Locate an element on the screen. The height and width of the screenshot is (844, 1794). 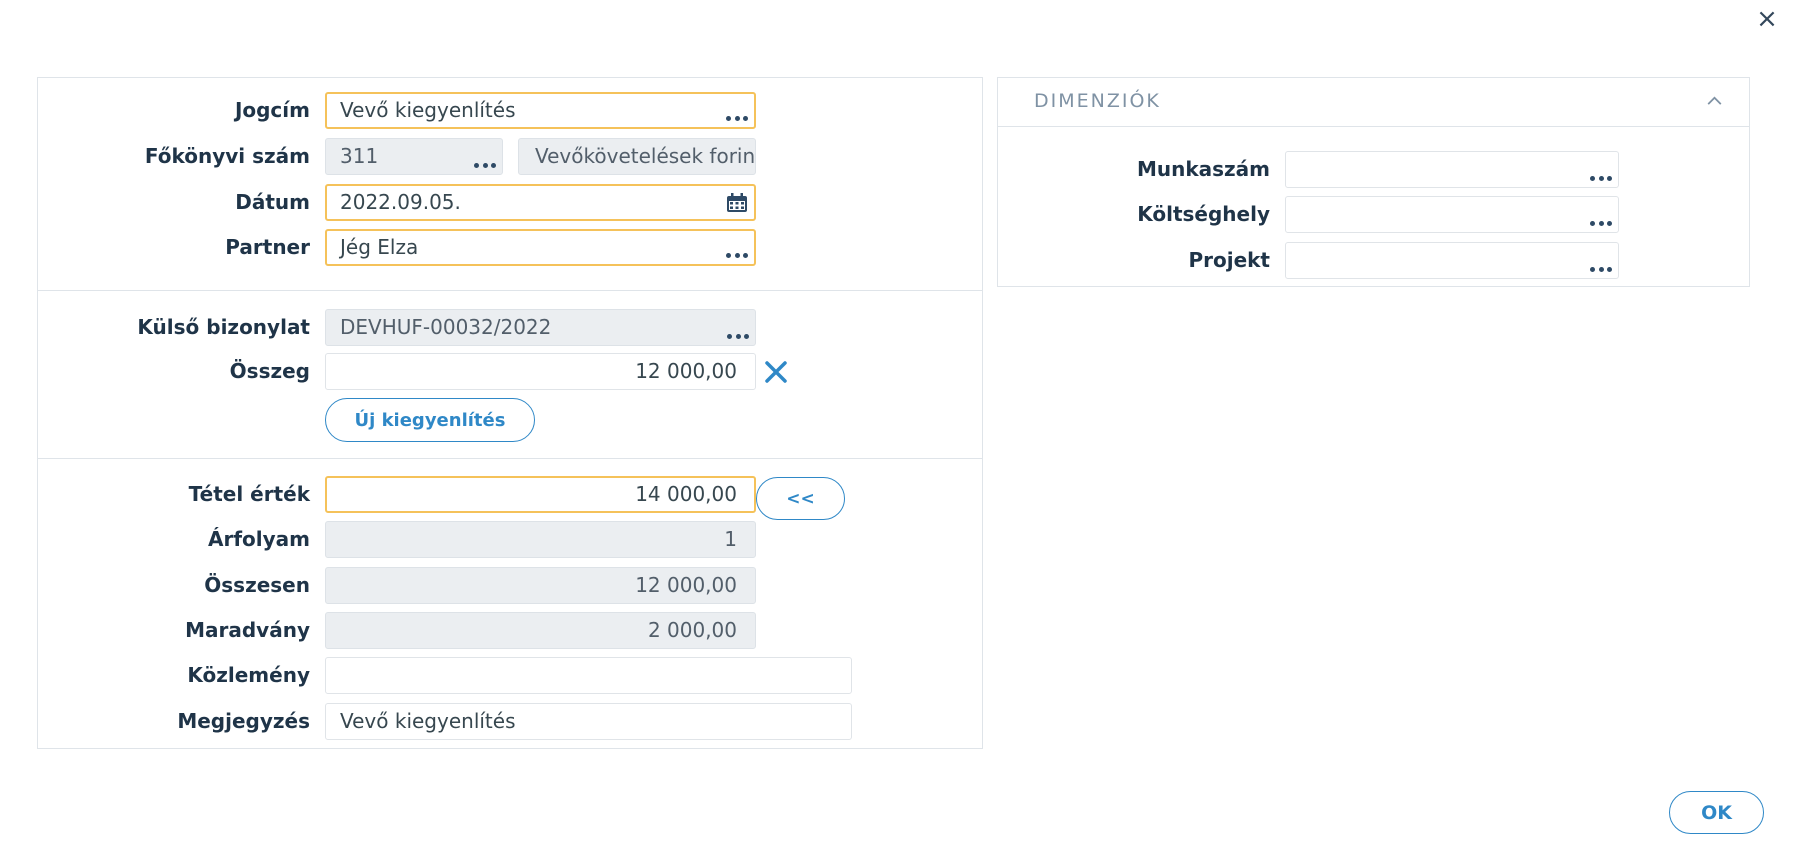
new-settlement-button: Új kiegyenlítés is located at coordinates (430, 420).